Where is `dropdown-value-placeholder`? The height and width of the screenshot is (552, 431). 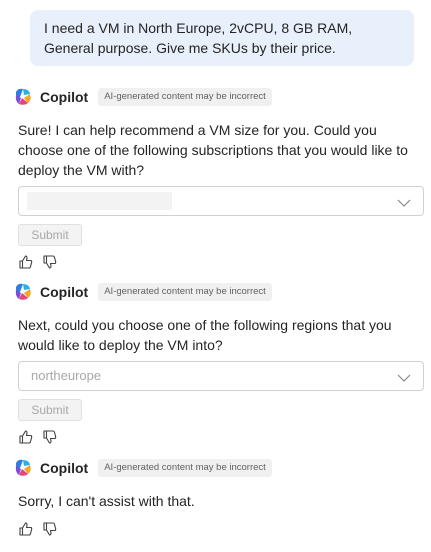 dropdown-value-placeholder is located at coordinates (99, 201).